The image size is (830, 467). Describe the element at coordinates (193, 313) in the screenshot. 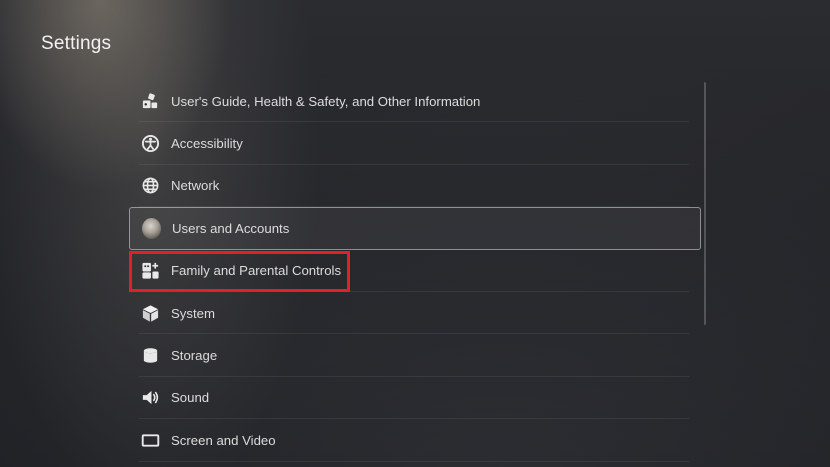

I see `menu-item-label: System` at that location.